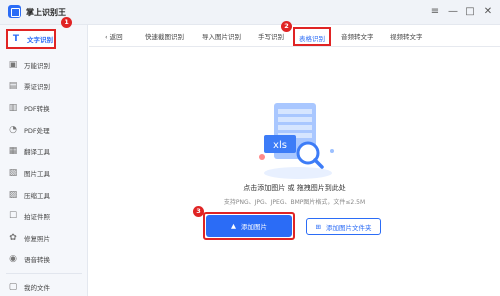 Image resolution: width=500 pixels, height=296 pixels. I want to click on back-label: 返回, so click(116, 37).